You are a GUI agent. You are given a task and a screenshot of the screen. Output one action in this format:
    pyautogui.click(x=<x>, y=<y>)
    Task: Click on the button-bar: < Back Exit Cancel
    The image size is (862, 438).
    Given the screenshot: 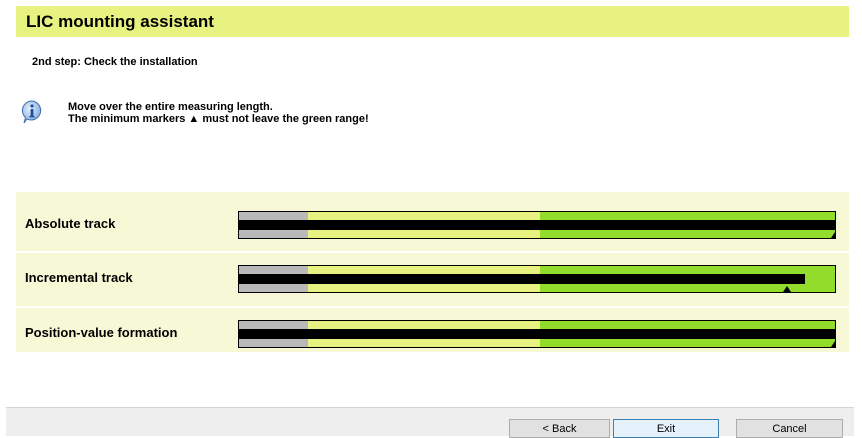 What is the action you would take?
    pyautogui.click(x=430, y=422)
    